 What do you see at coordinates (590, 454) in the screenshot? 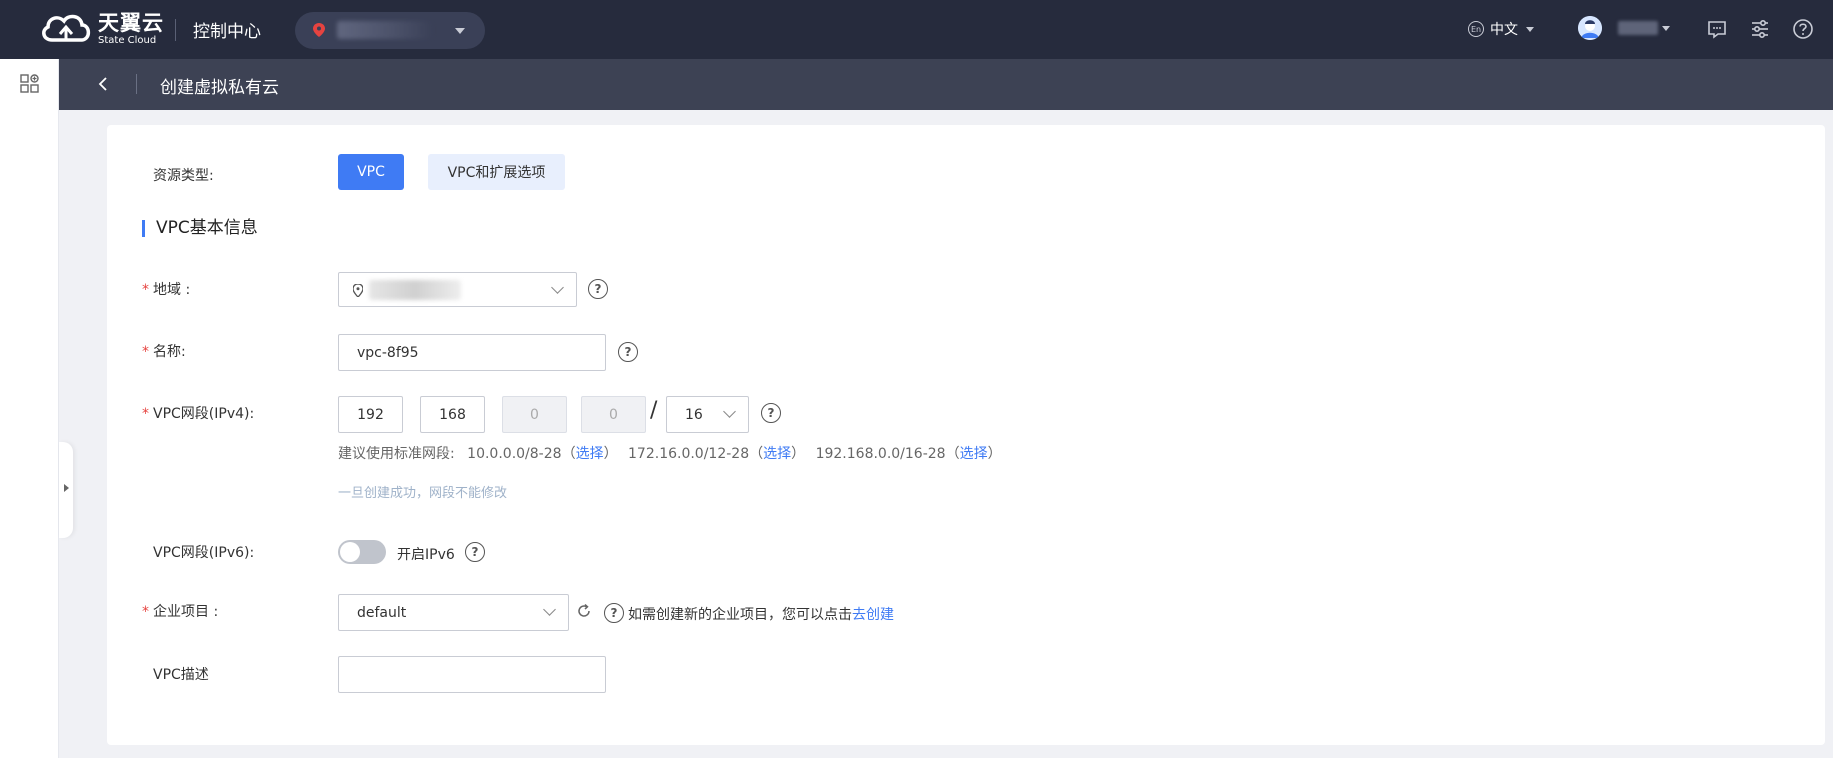
I see `select-suggestion-1-link: 选择` at bounding box center [590, 454].